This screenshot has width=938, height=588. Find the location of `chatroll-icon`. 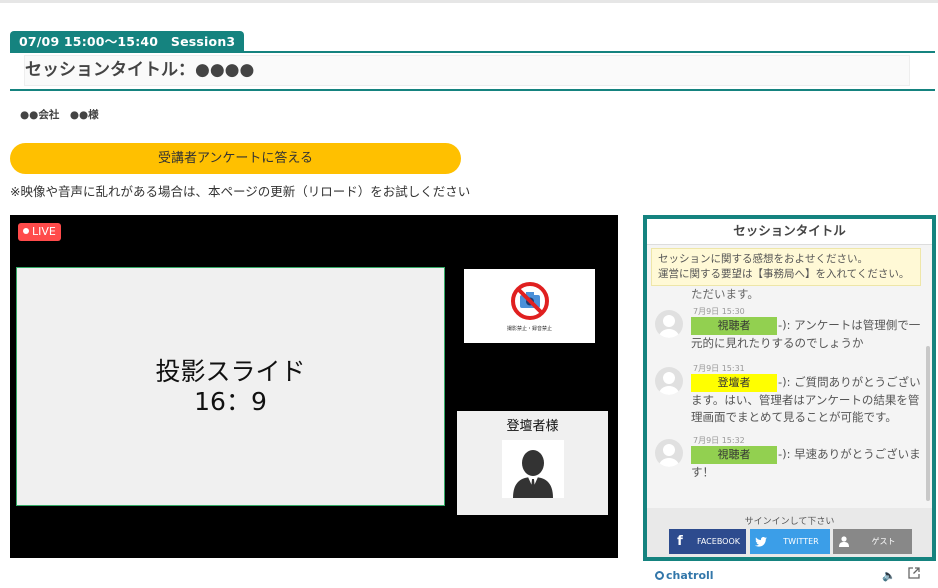

chatroll-icon is located at coordinates (659, 575).